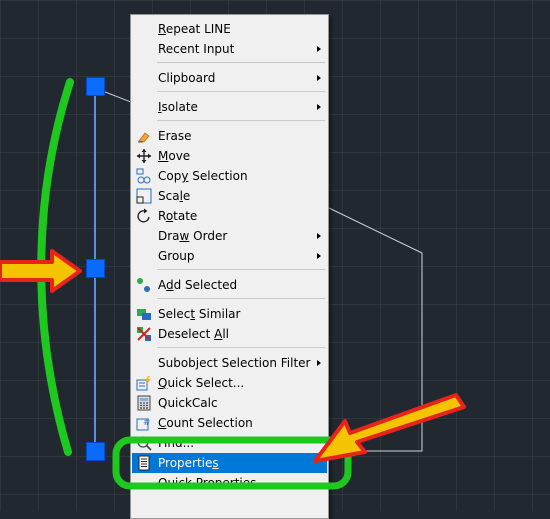 This screenshot has width=550, height=519. I want to click on eraser-icon, so click(144, 137).